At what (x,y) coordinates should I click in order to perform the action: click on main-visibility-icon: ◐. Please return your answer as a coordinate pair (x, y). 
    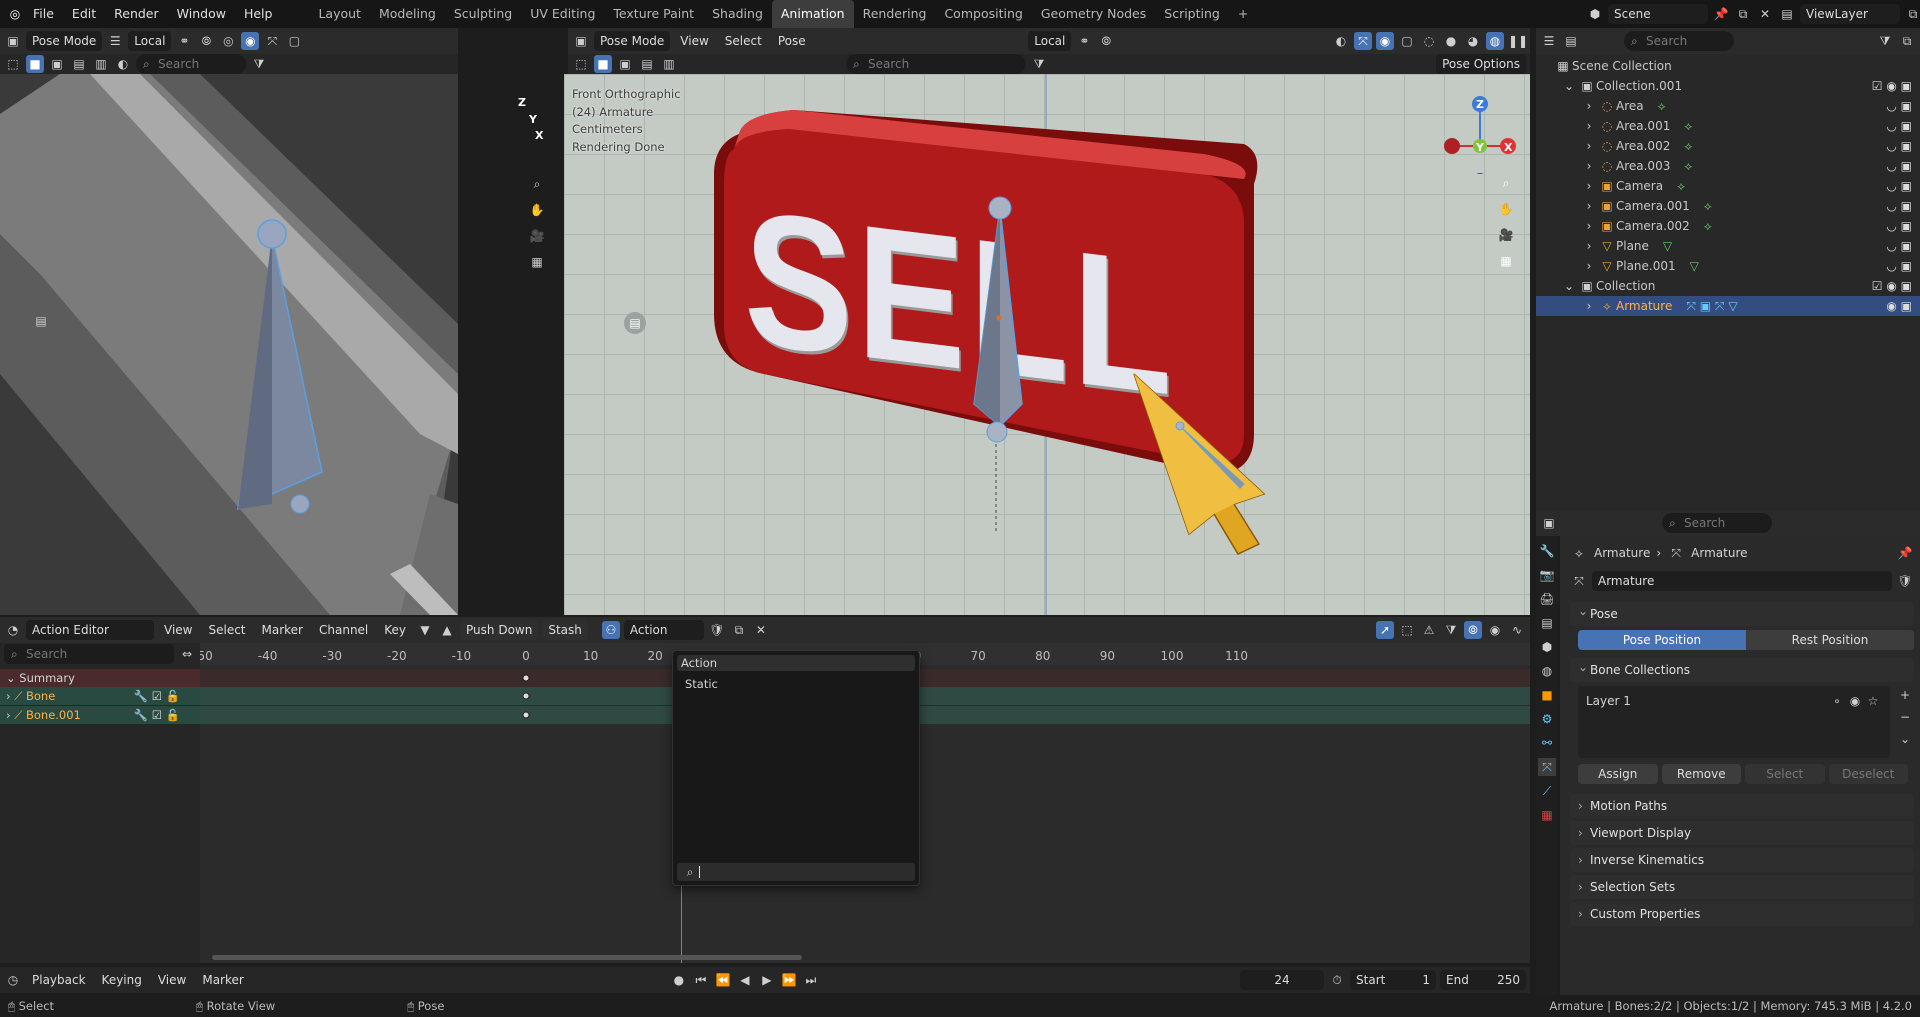
    Looking at the image, I should click on (1341, 41).